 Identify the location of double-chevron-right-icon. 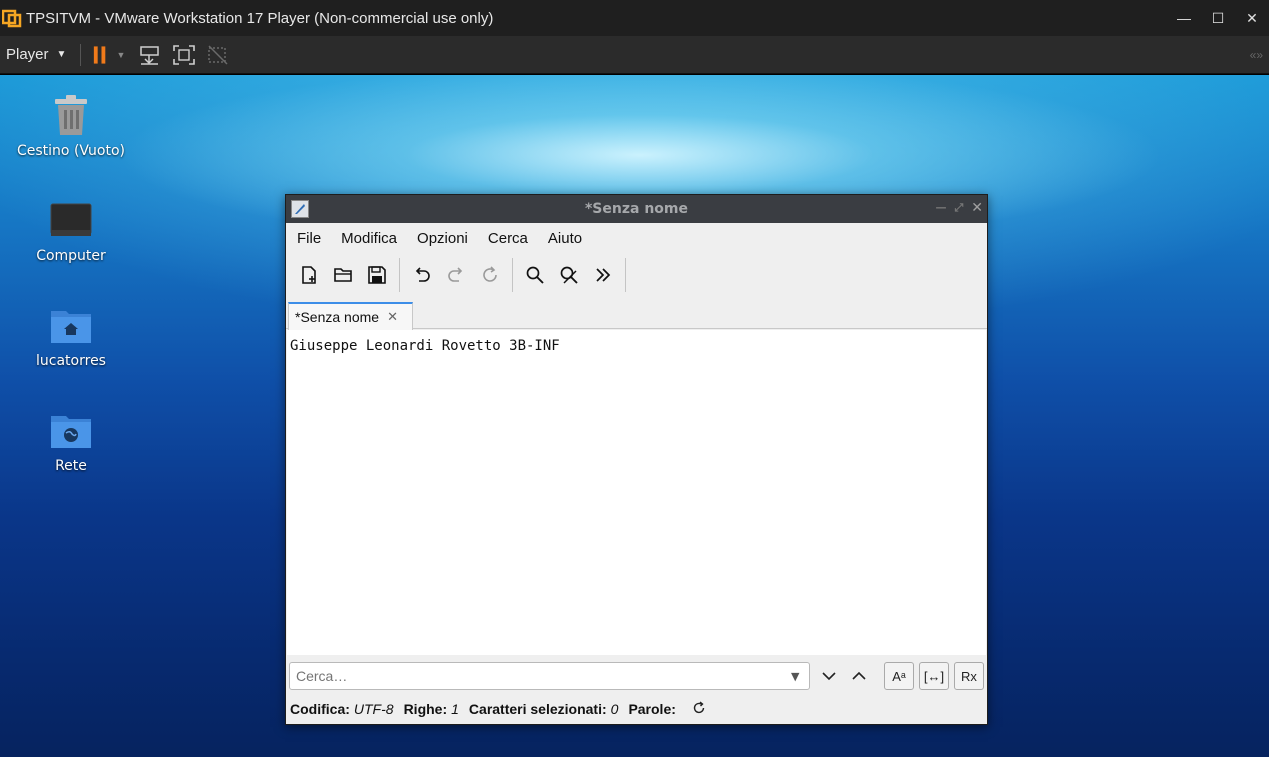
(603, 275).